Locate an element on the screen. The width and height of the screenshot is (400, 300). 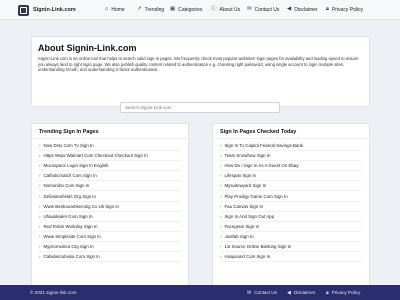
nav-home: ⌂ Home is located at coordinates (115, 10).